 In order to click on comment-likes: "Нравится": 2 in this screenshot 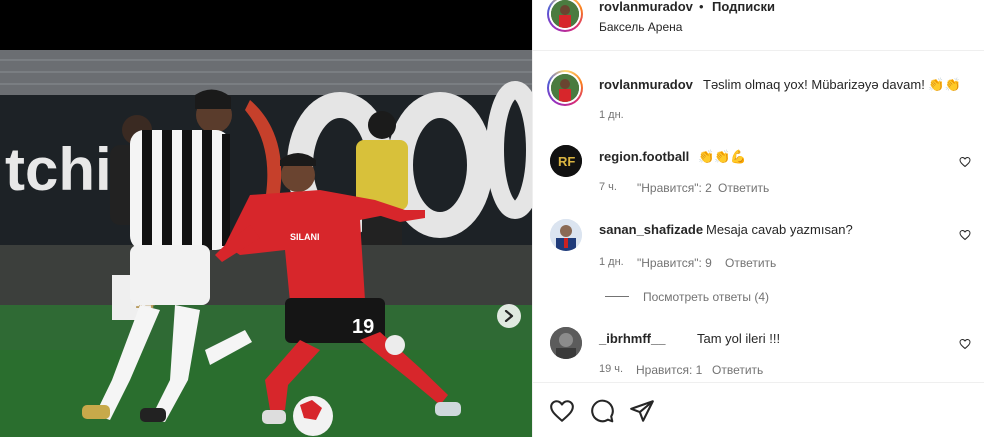, I will do `click(674, 188)`.